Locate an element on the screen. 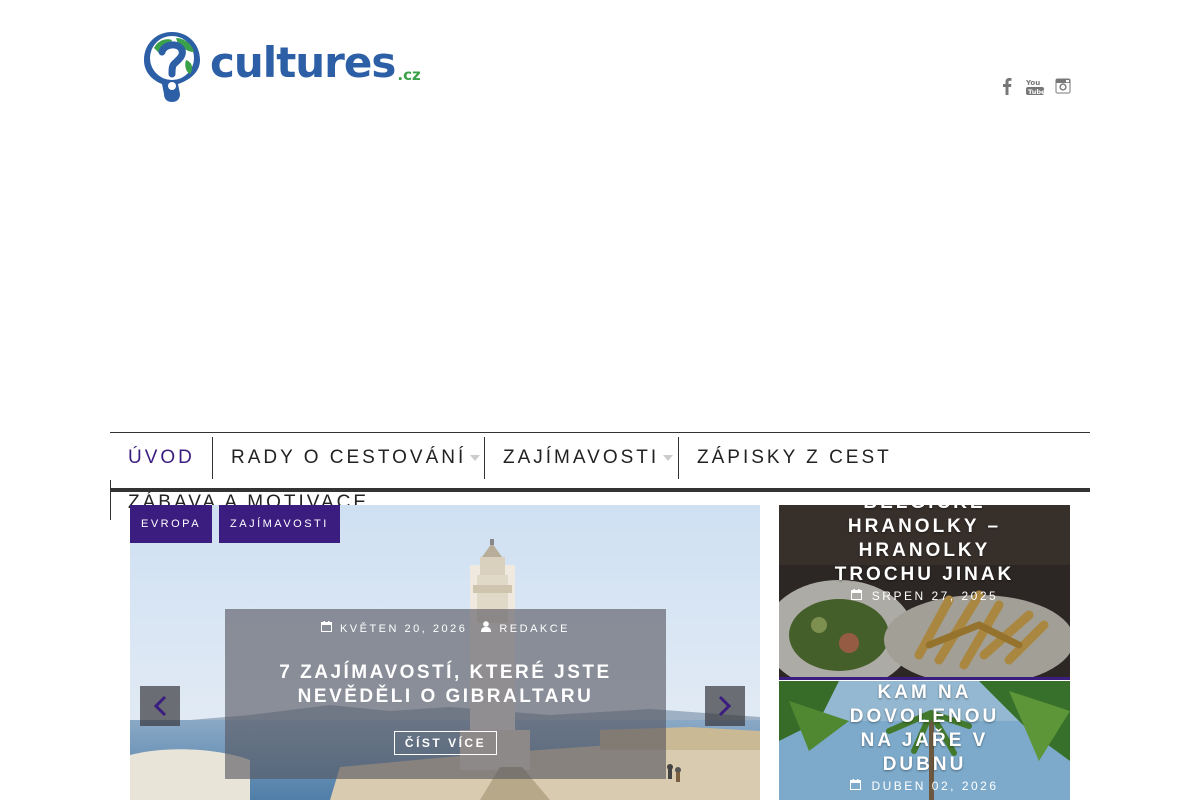  slider-next-button is located at coordinates (725, 706).